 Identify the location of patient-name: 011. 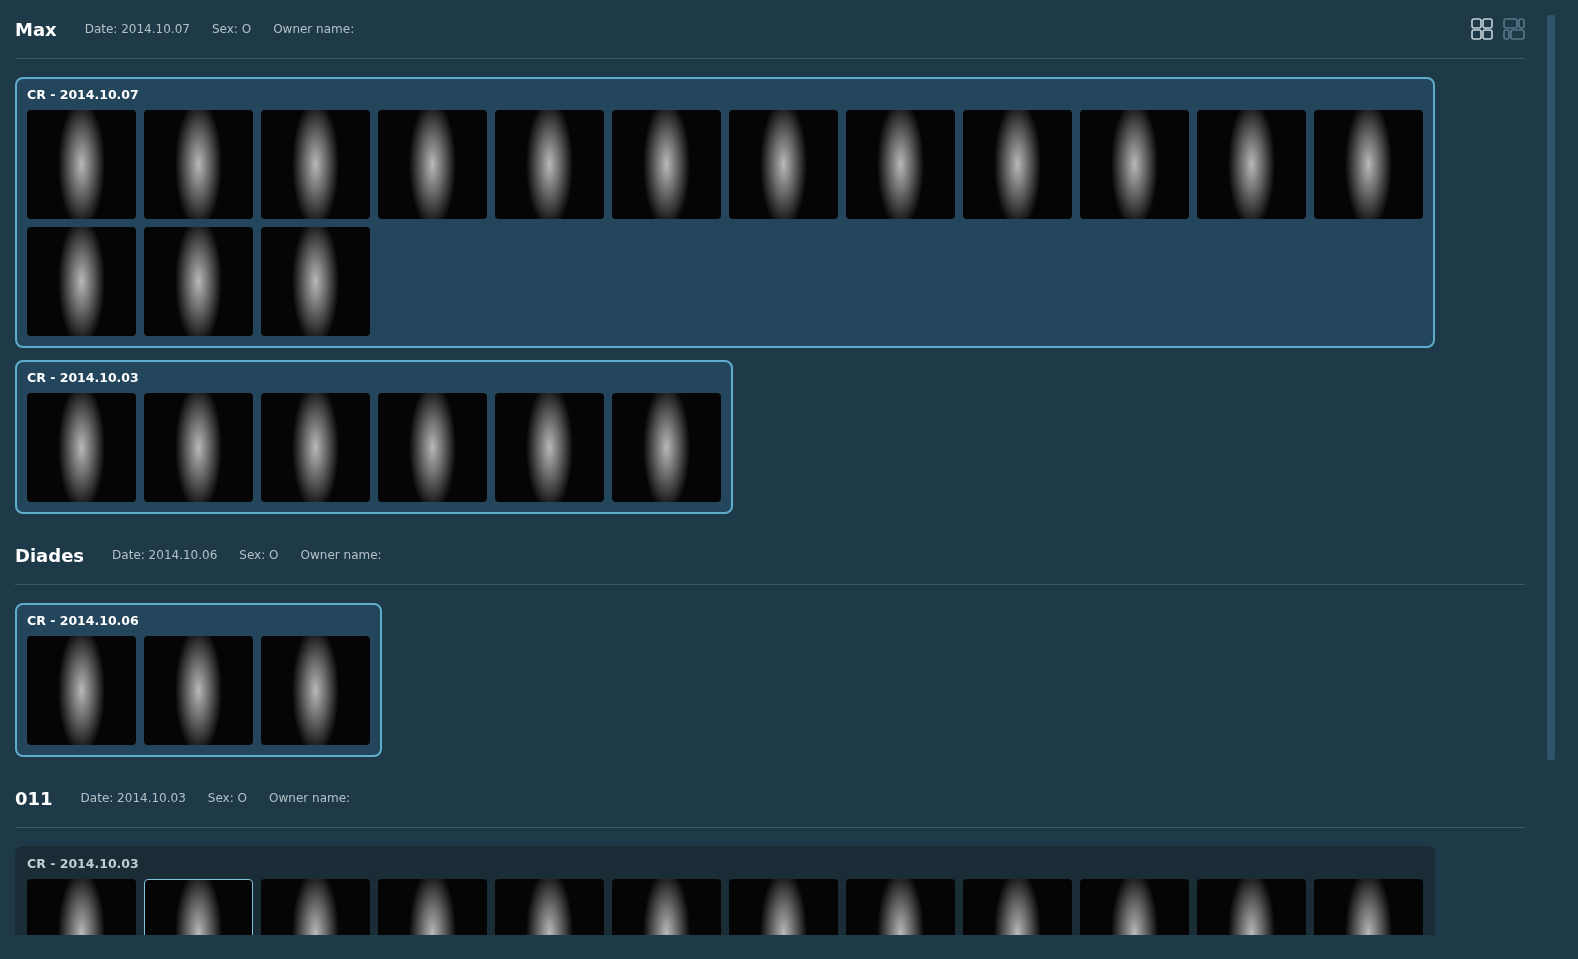
(34, 798).